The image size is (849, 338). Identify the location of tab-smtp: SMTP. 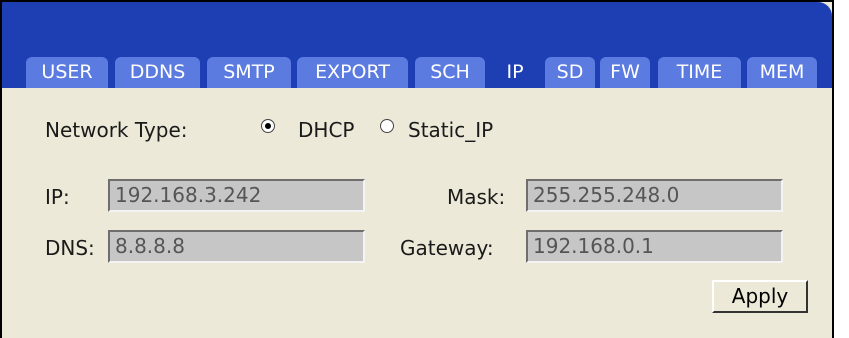
(249, 72).